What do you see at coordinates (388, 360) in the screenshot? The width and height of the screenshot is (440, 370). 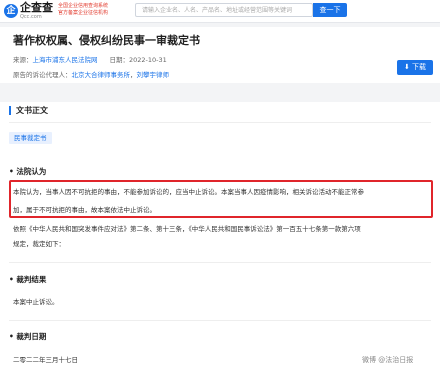 I see `weibo-watermark: 微博 @法治日报` at bounding box center [388, 360].